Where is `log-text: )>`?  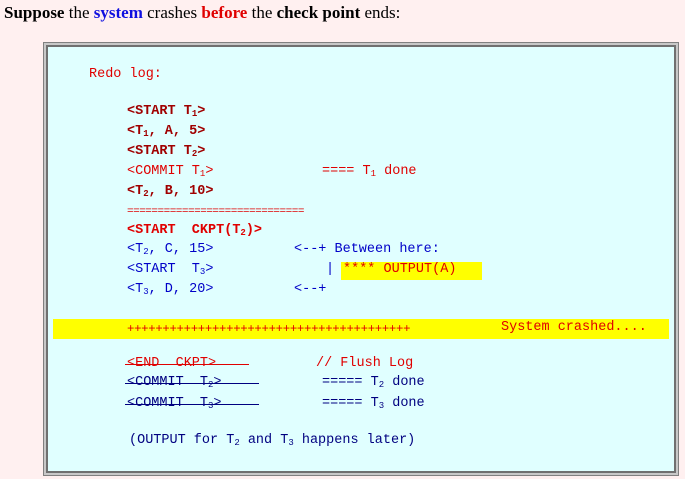 log-text: )> is located at coordinates (254, 230).